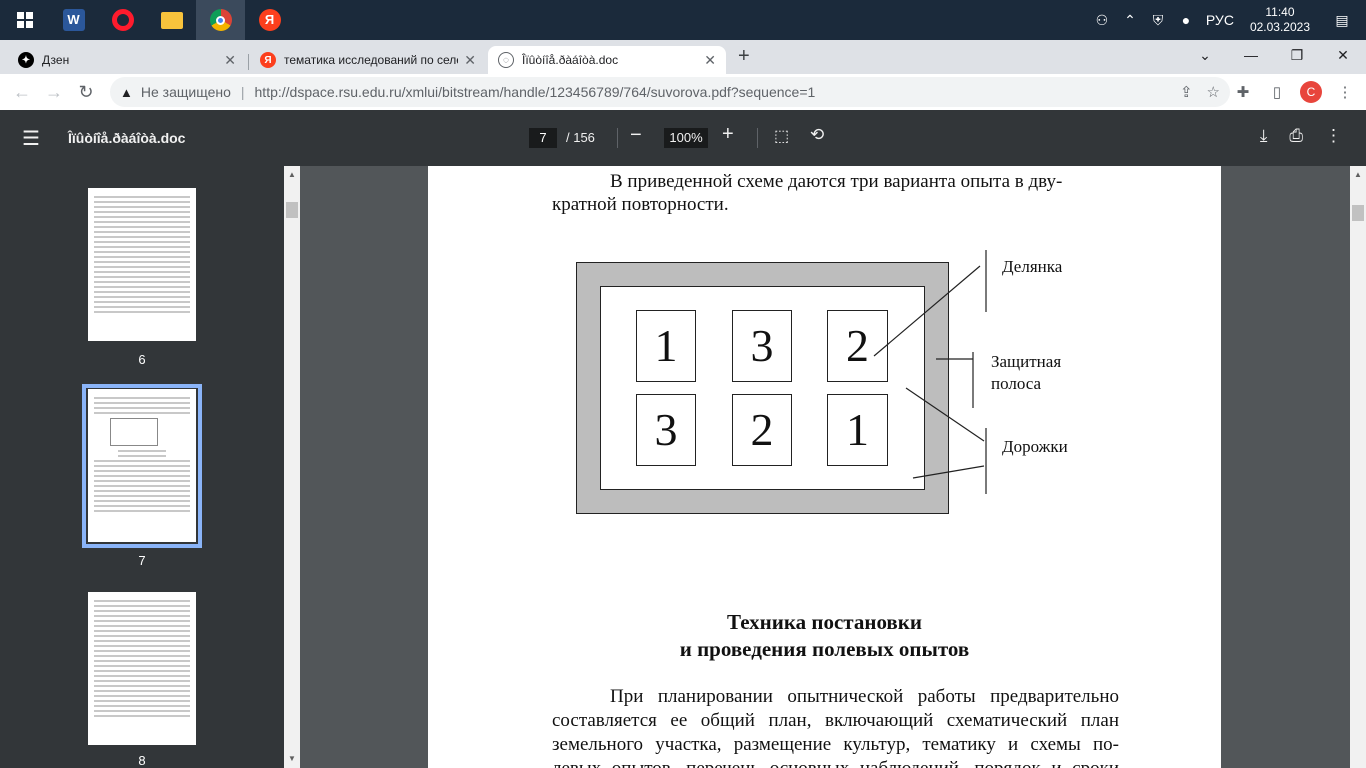  I want to click on new-tab-button: +, so click(744, 56).